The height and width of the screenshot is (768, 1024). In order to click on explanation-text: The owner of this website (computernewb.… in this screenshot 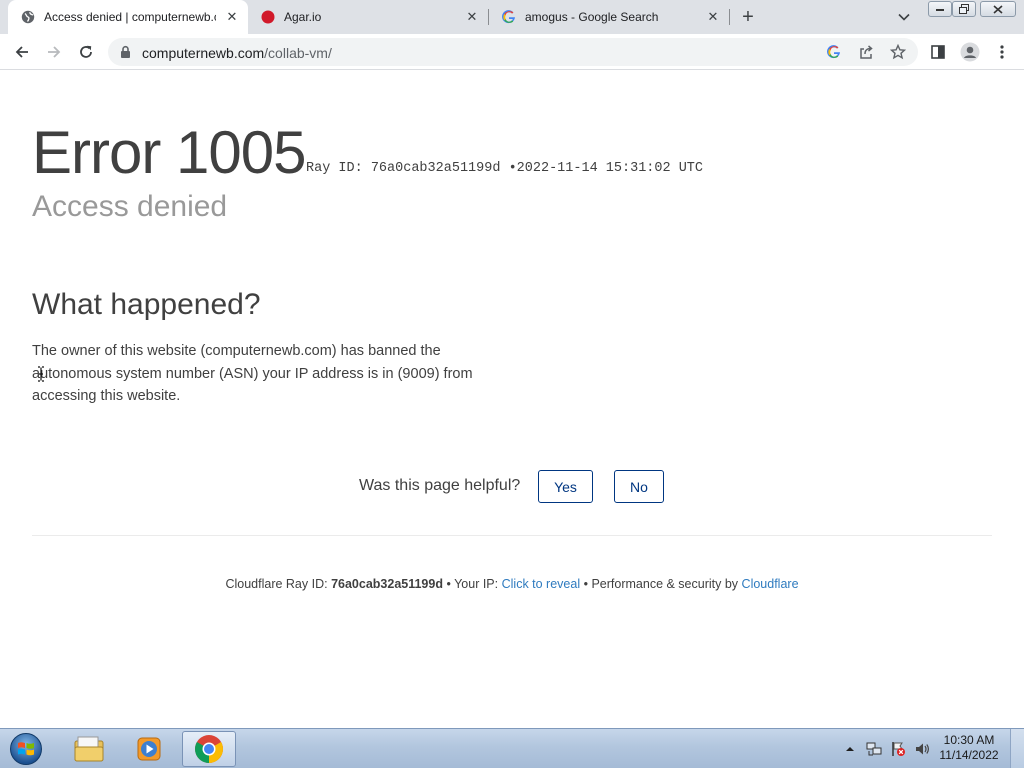, I will do `click(252, 373)`.